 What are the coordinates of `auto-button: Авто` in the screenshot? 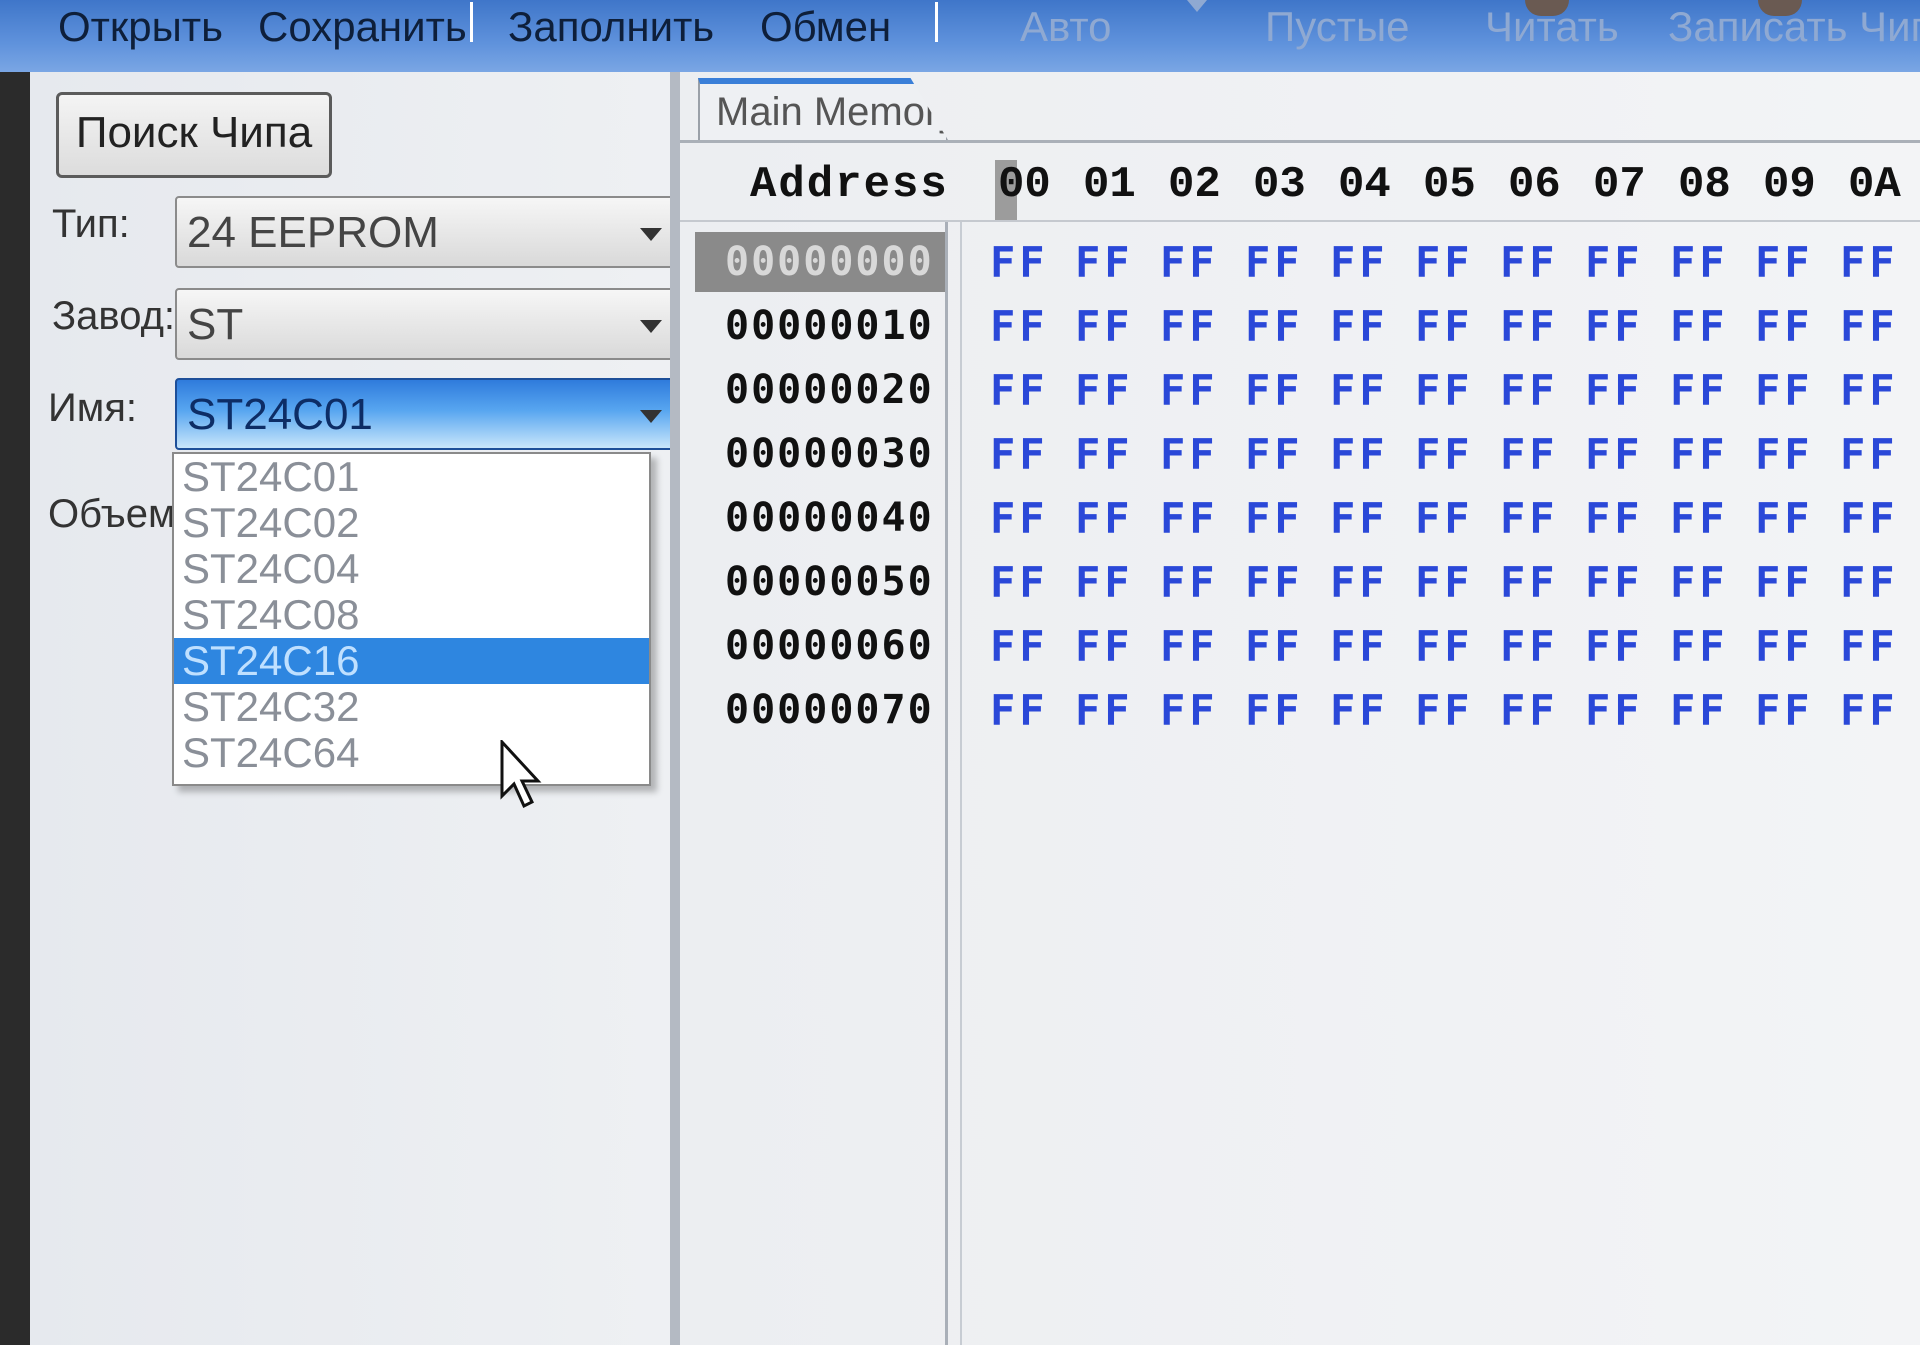 It's located at (1066, 30).